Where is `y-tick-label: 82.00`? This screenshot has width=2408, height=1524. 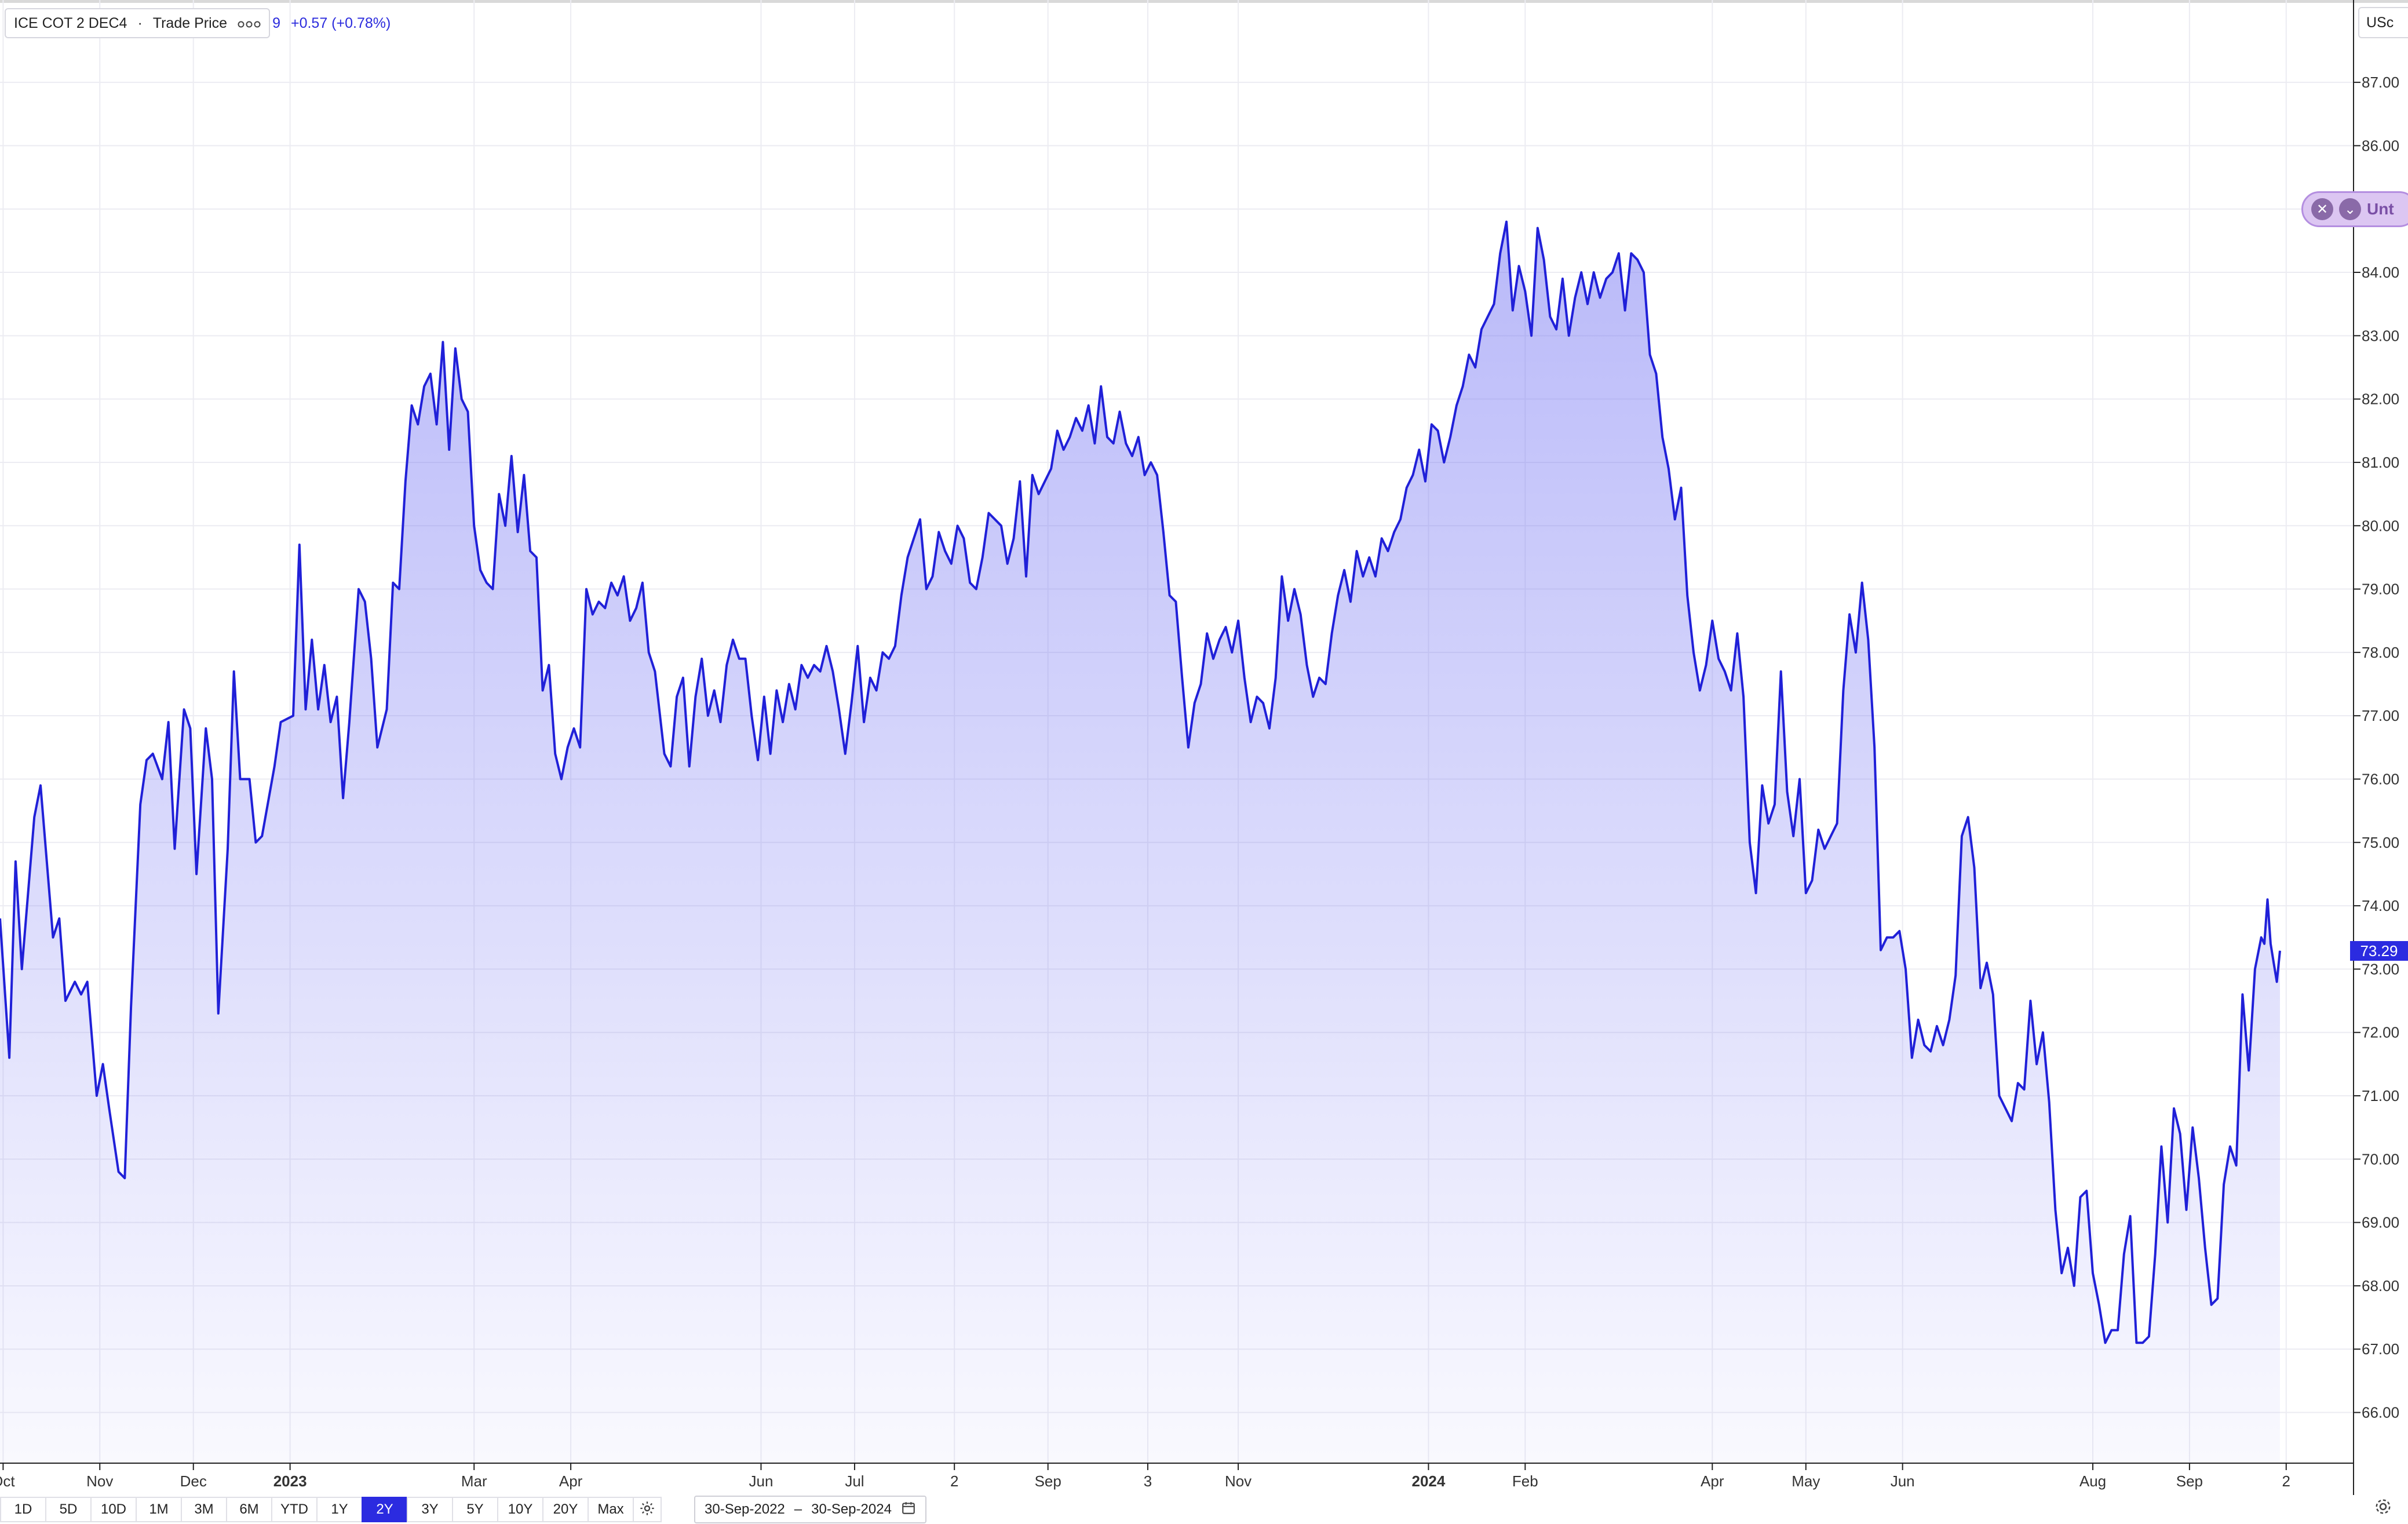
y-tick-label: 82.00 is located at coordinates (2380, 399).